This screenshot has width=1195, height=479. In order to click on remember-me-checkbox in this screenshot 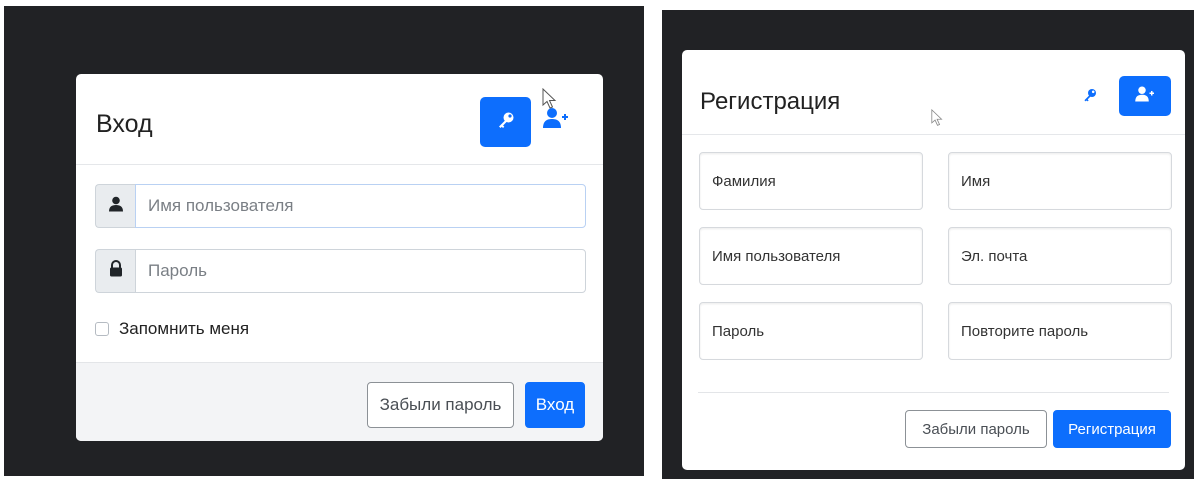, I will do `click(102, 329)`.